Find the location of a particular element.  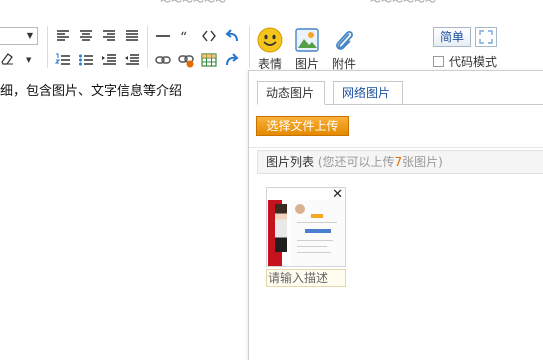

redo-icon is located at coordinates (232, 60).